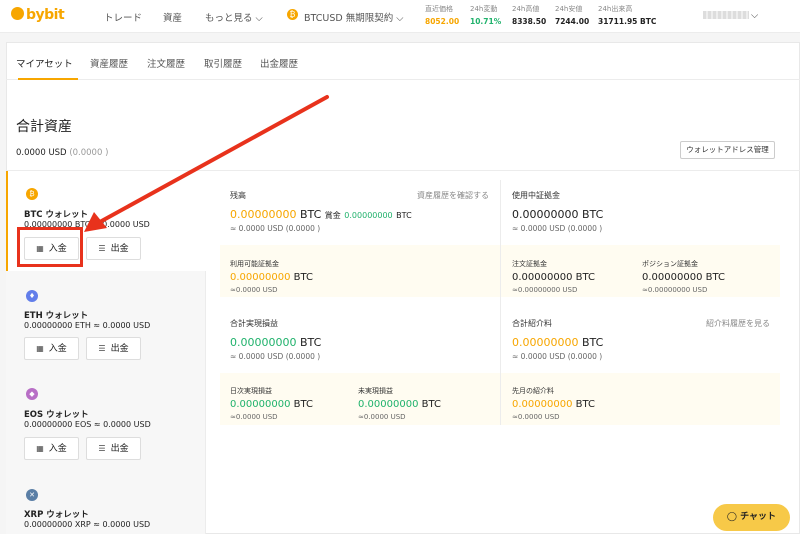 This screenshot has width=800, height=534. I want to click on chat-bubble-icon: ◯, so click(731, 517).